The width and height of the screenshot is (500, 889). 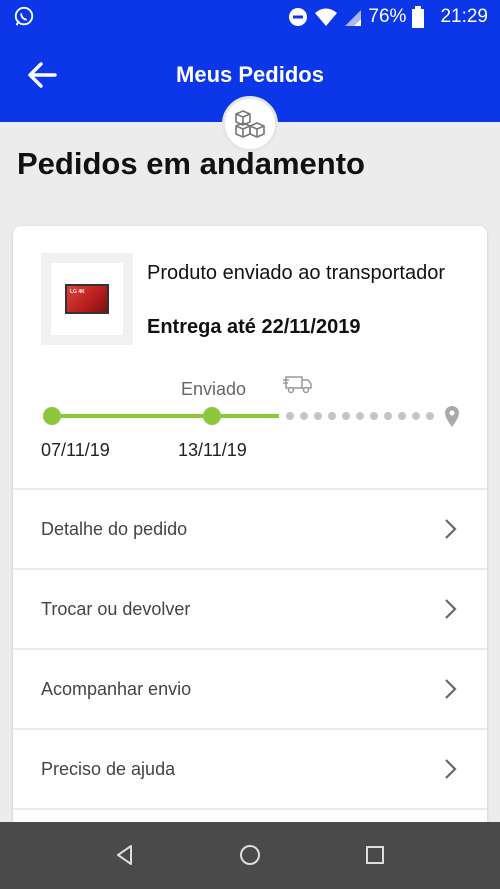 I want to click on truck-icon, so click(x=297, y=385).